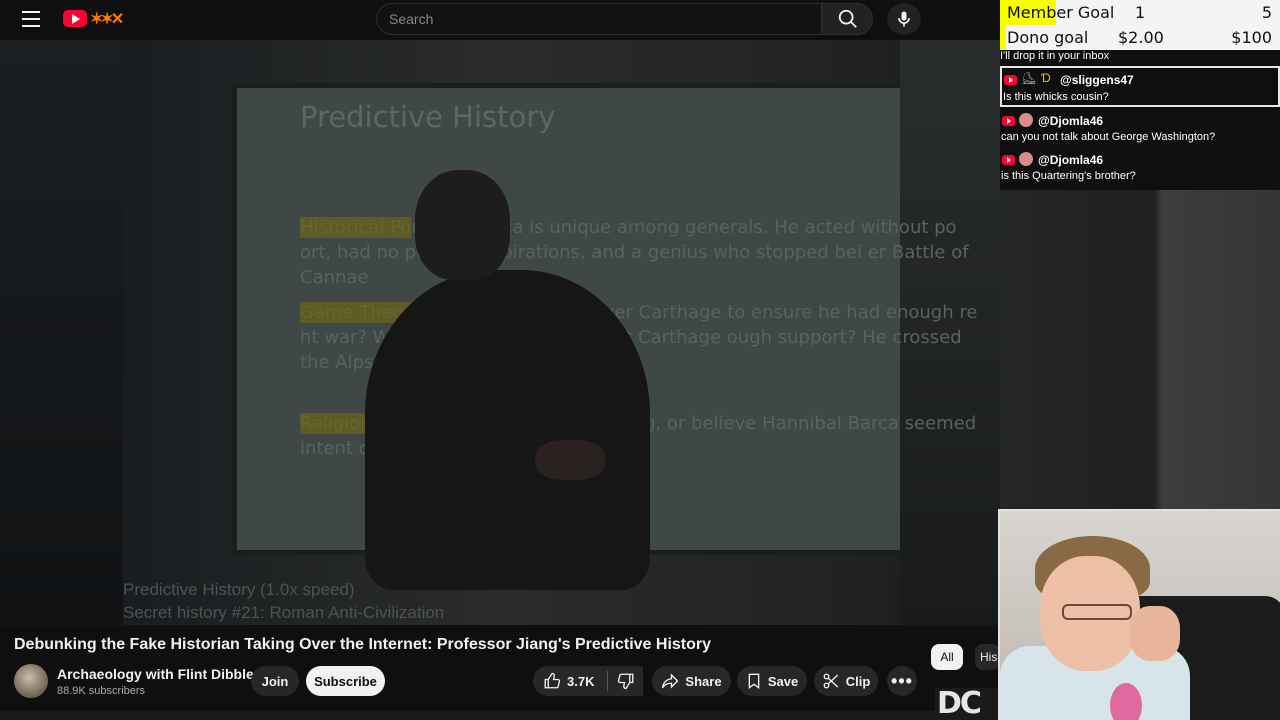 This screenshot has width=1280, height=720. I want to click on microphone-icon, so click(904, 19).